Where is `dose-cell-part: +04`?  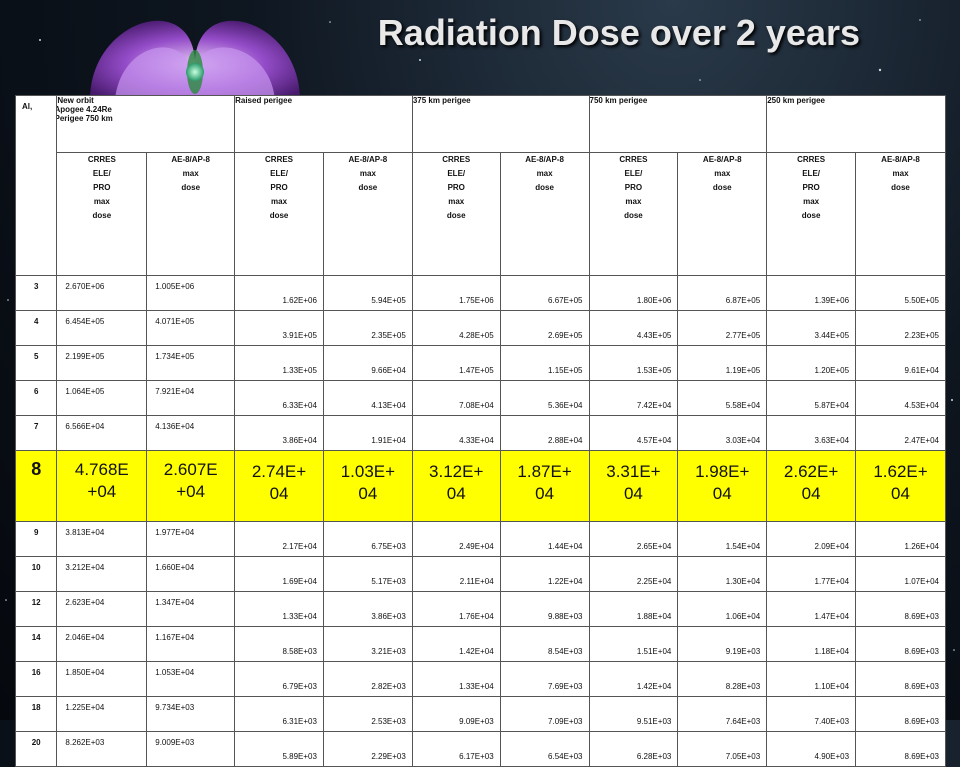
dose-cell-part: +04 is located at coordinates (191, 491).